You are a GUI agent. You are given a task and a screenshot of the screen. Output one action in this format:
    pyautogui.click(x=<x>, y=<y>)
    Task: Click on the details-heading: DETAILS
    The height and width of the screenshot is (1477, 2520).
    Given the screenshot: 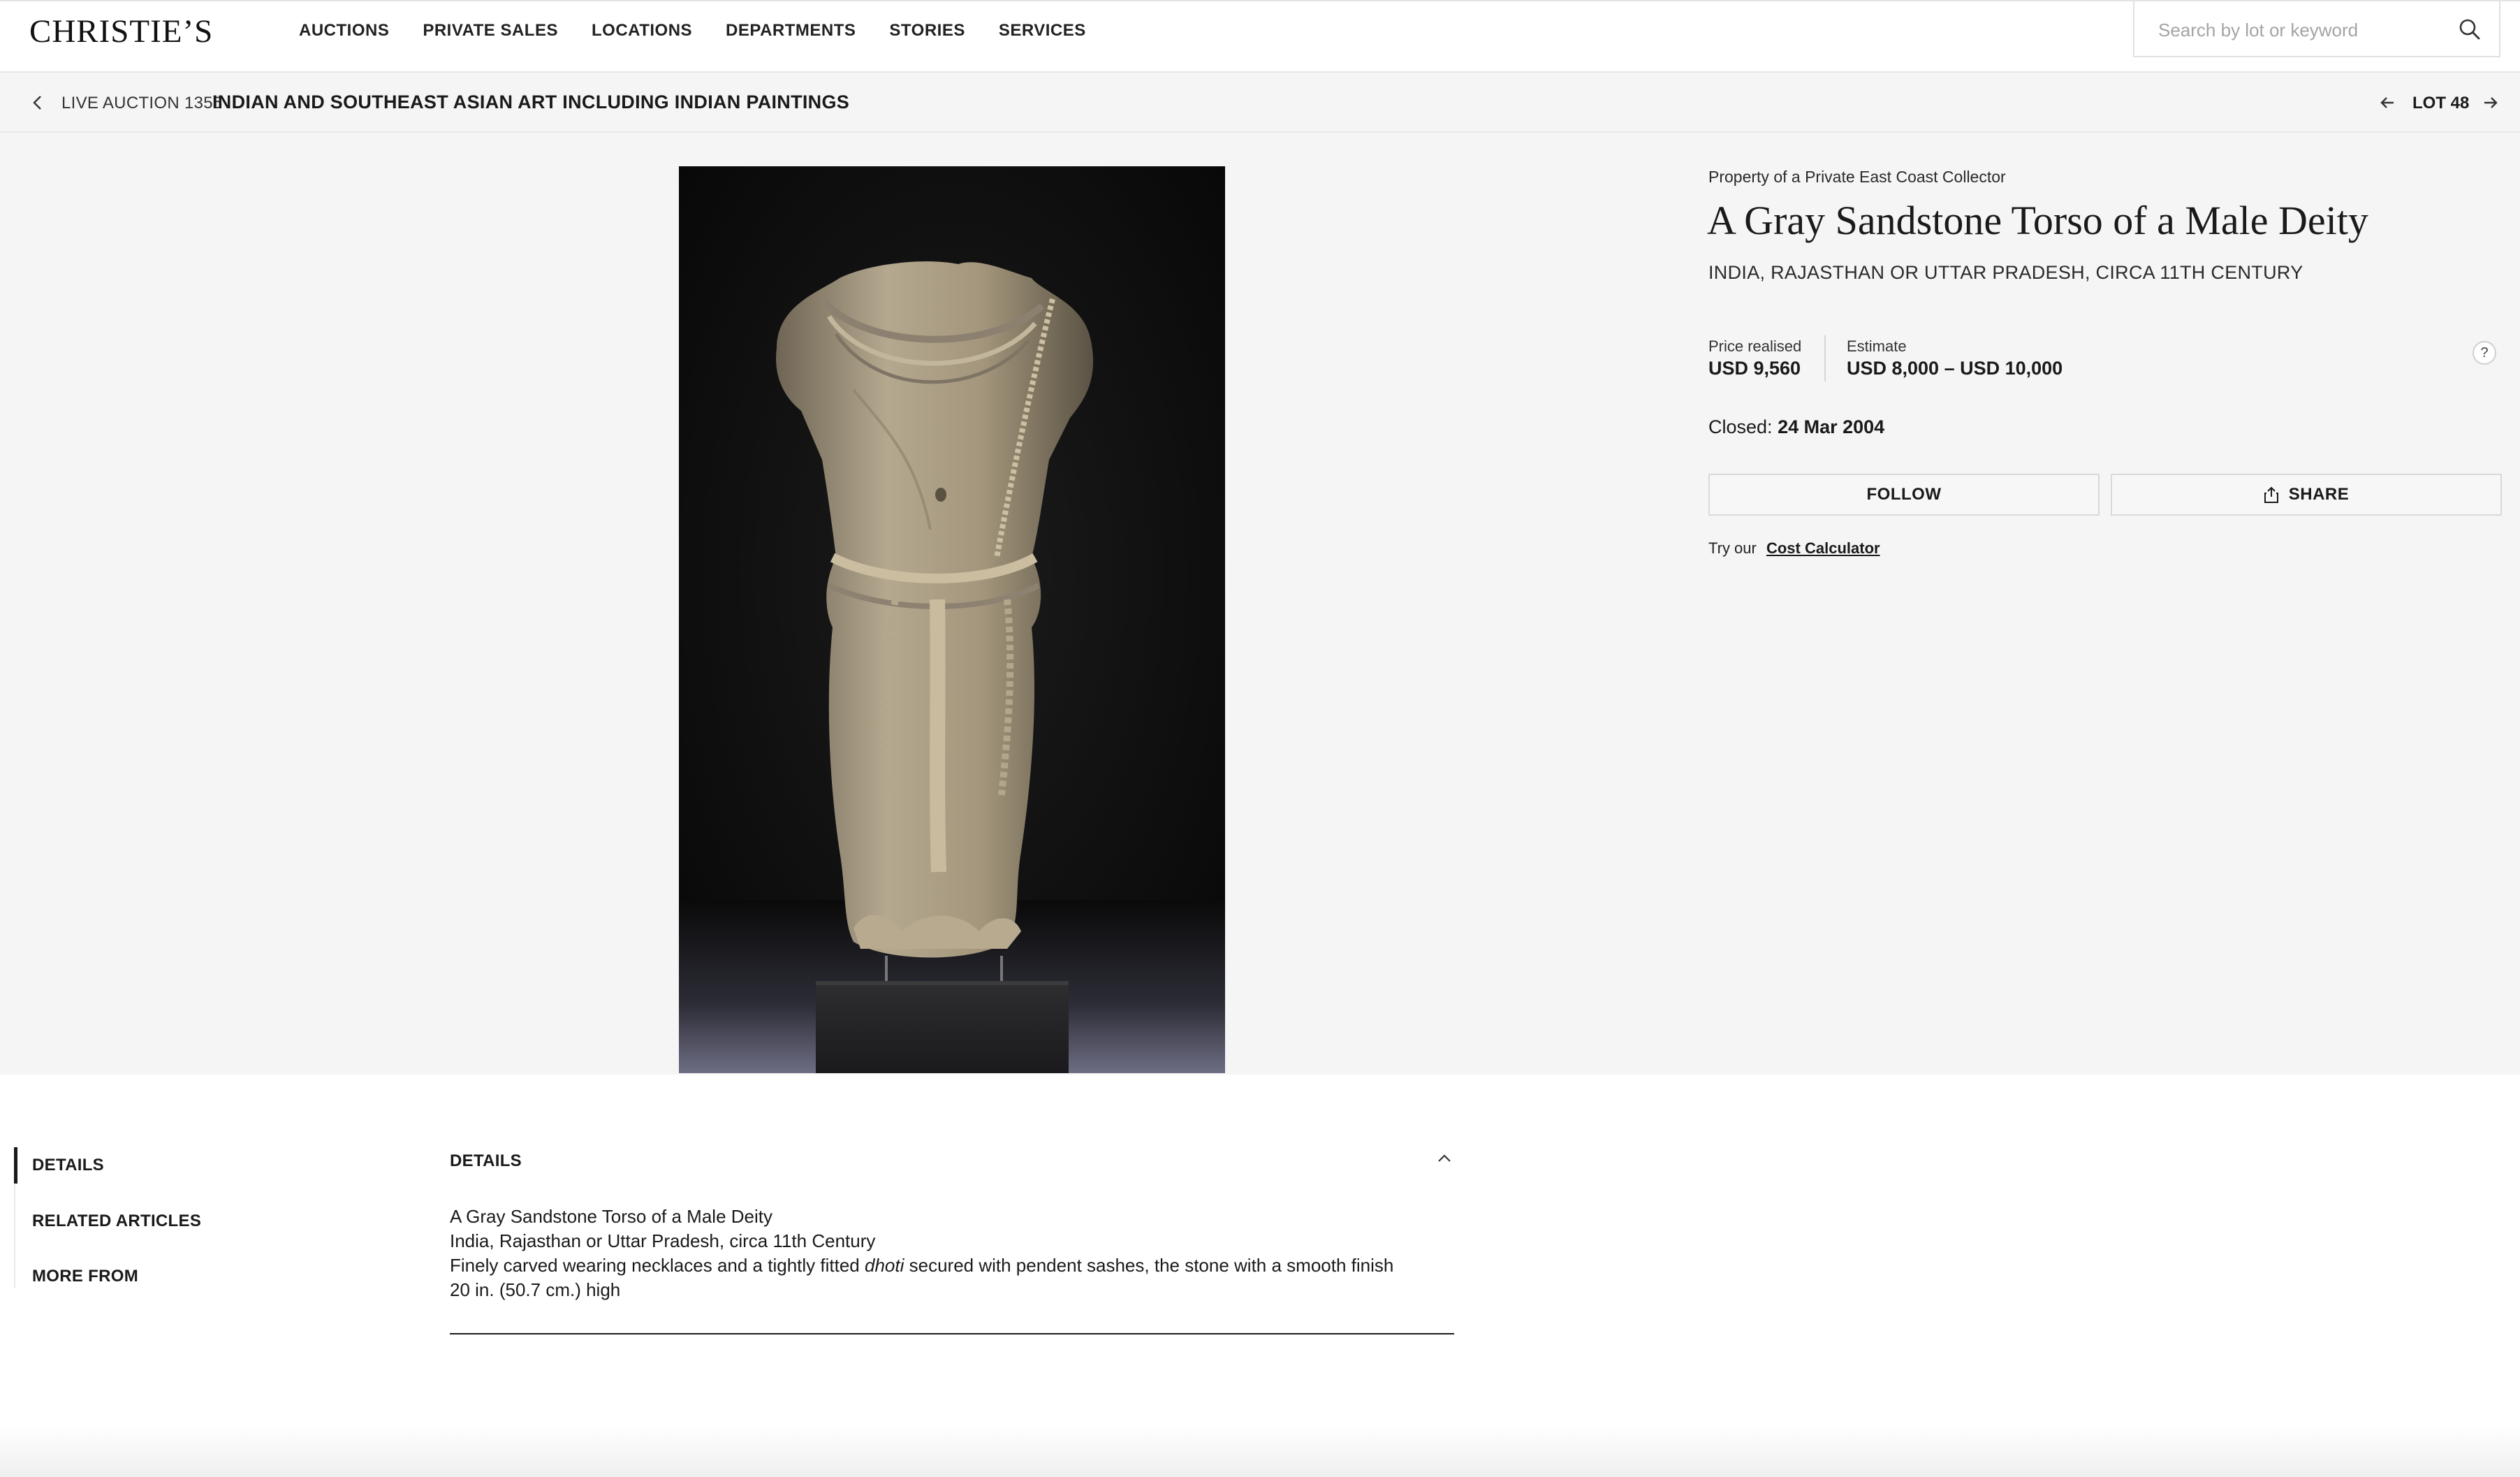 What is the action you would take?
    pyautogui.click(x=486, y=1161)
    